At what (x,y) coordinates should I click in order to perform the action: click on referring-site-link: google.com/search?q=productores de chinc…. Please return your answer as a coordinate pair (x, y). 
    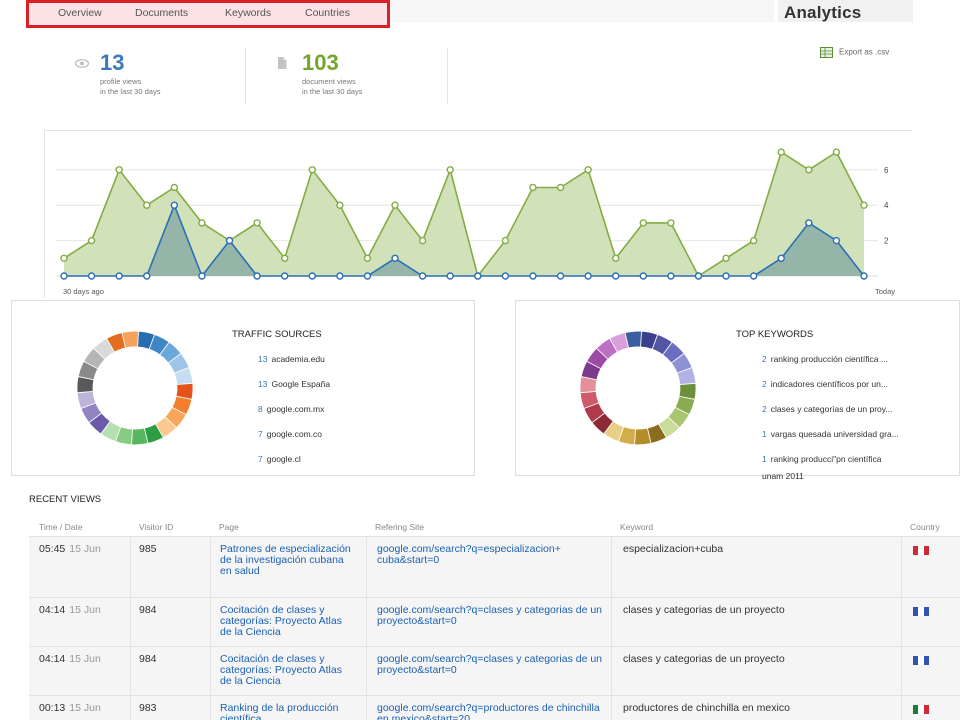
    Looking at the image, I should click on (492, 711).